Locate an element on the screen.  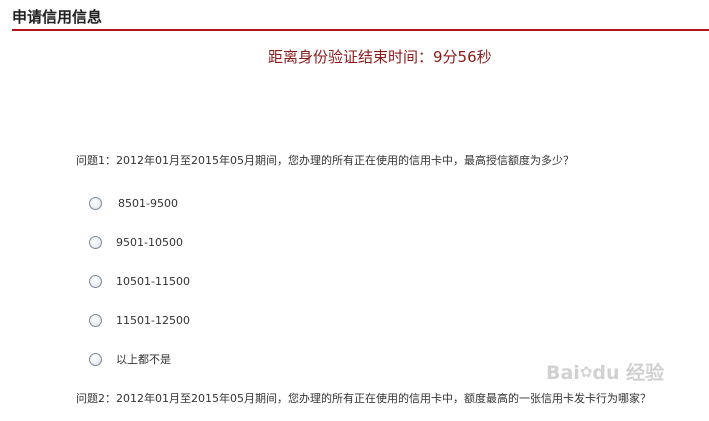
option-label: 11501-12500 is located at coordinates (153, 320).